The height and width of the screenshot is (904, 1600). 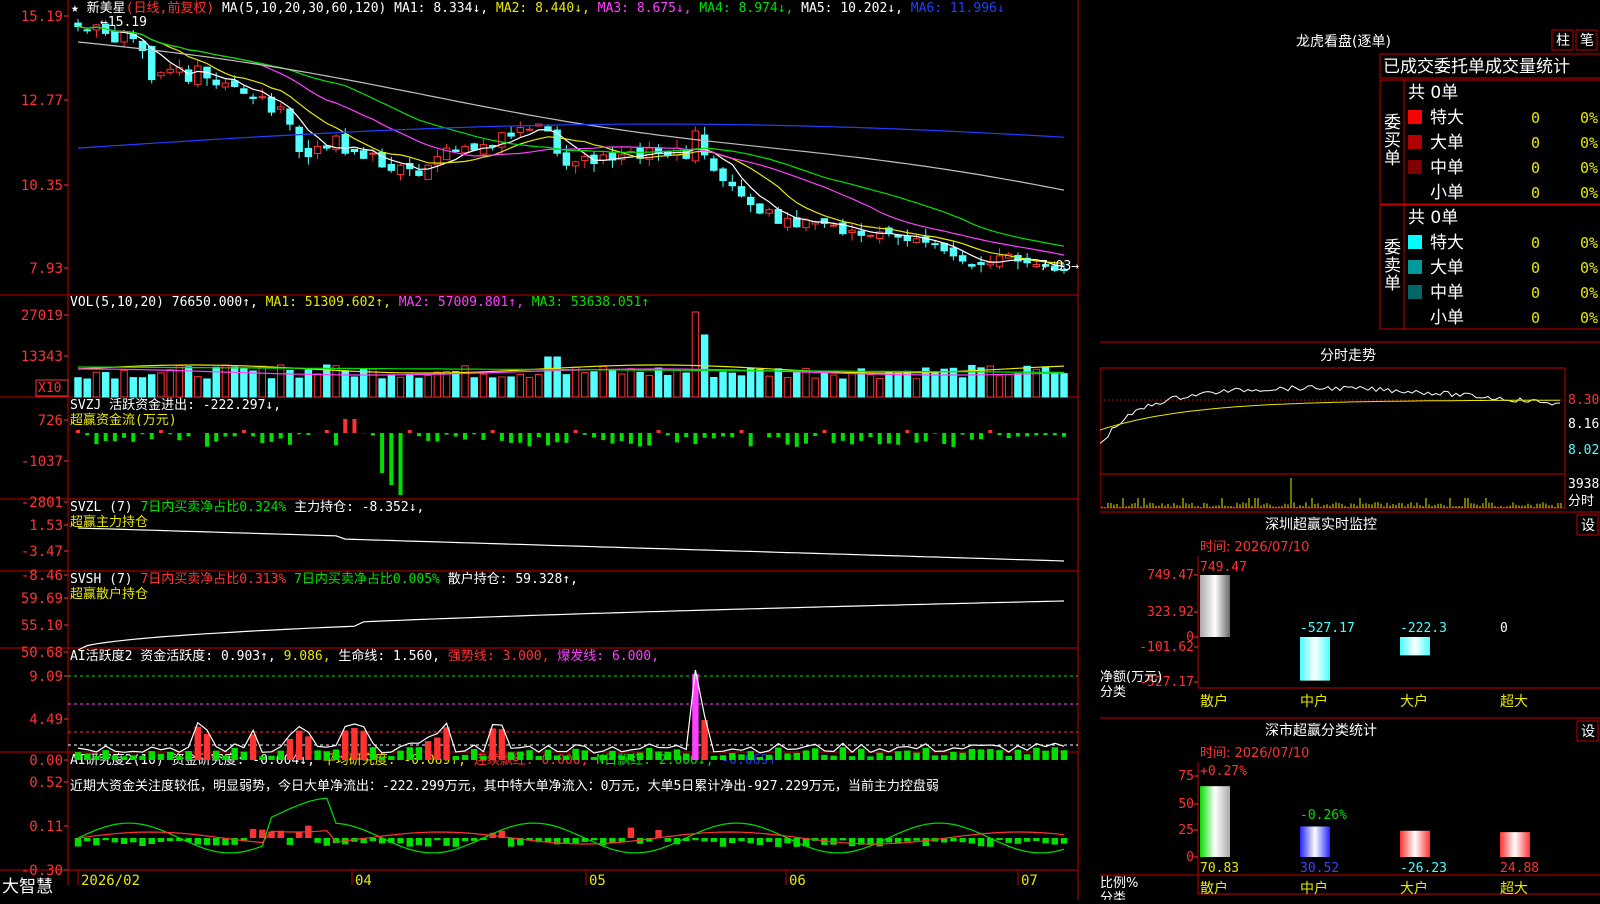 I want to click on vol-unit: X10, so click(x=49, y=388).